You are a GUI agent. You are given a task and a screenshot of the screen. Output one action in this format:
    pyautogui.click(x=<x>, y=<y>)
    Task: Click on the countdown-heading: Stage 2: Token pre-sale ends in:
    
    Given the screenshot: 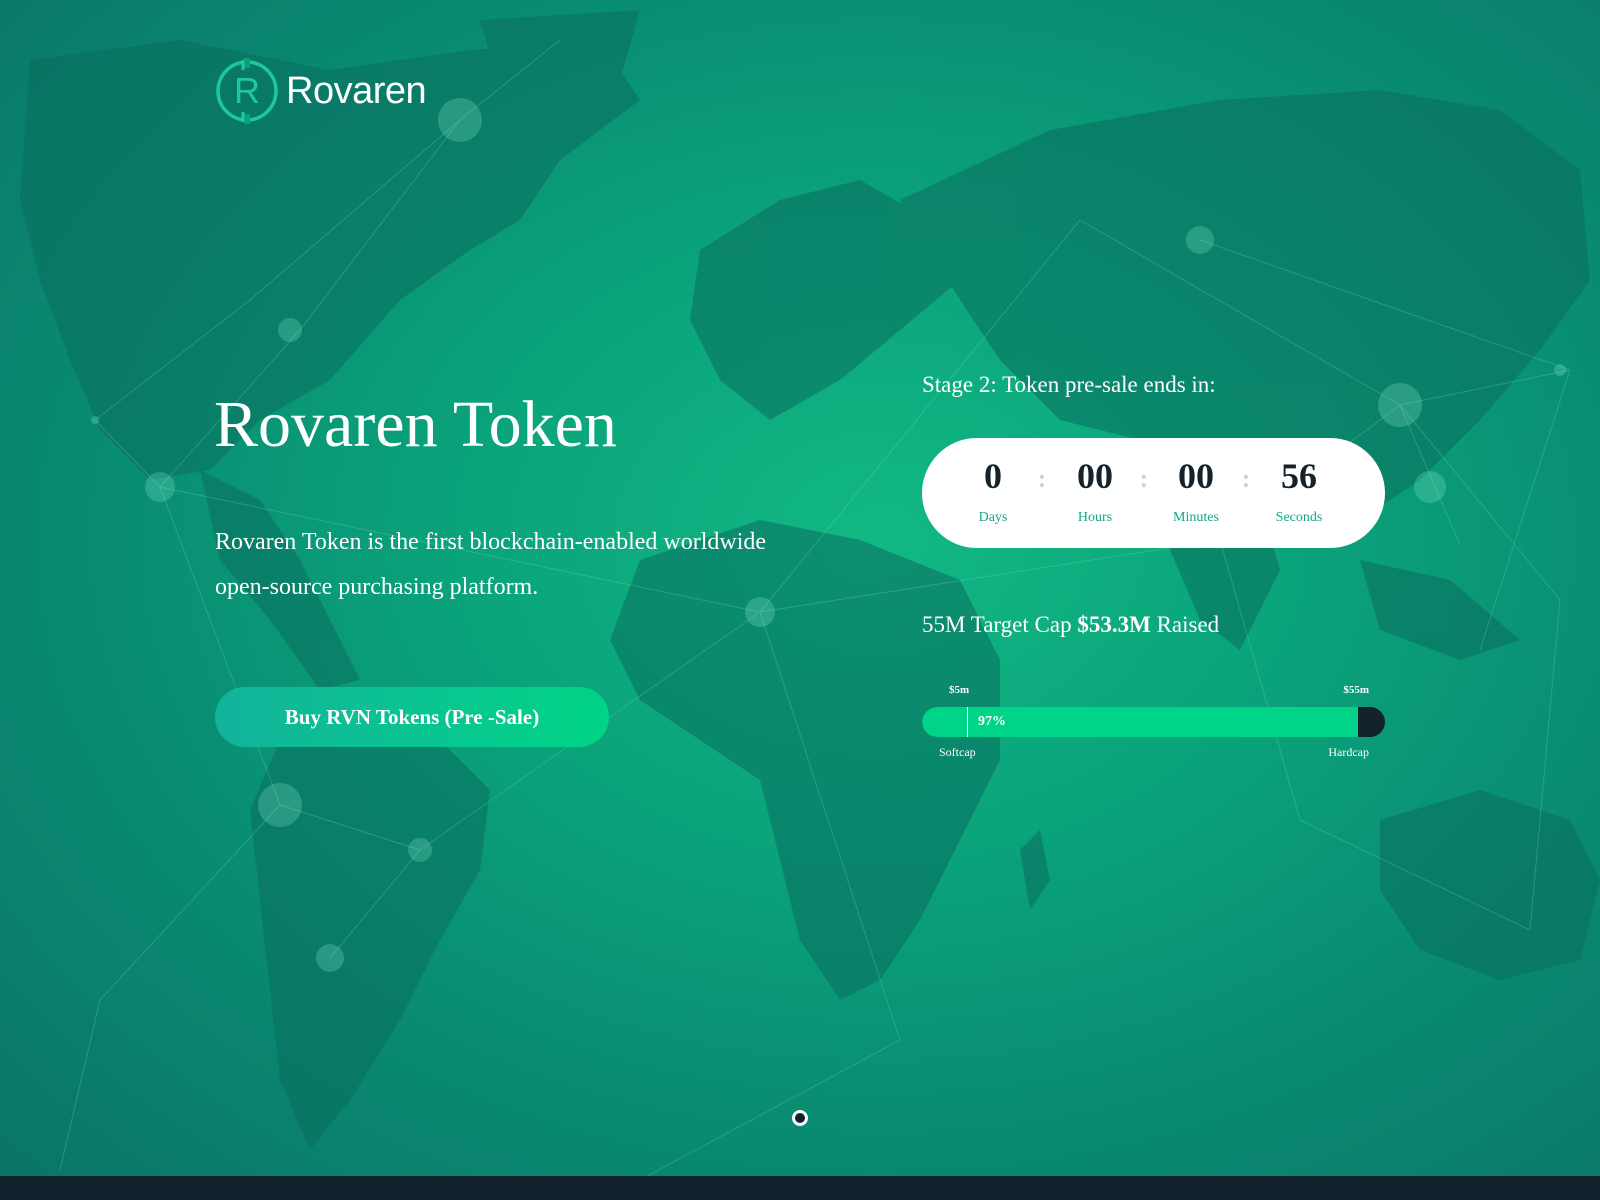 What is the action you would take?
    pyautogui.click(x=1069, y=384)
    